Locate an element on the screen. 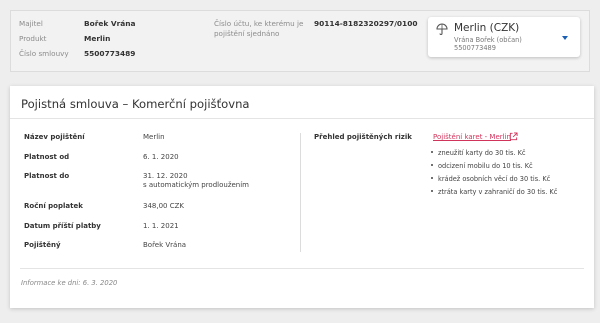 The image size is (600, 323). account-number: 5500773489 is located at coordinates (475, 48).